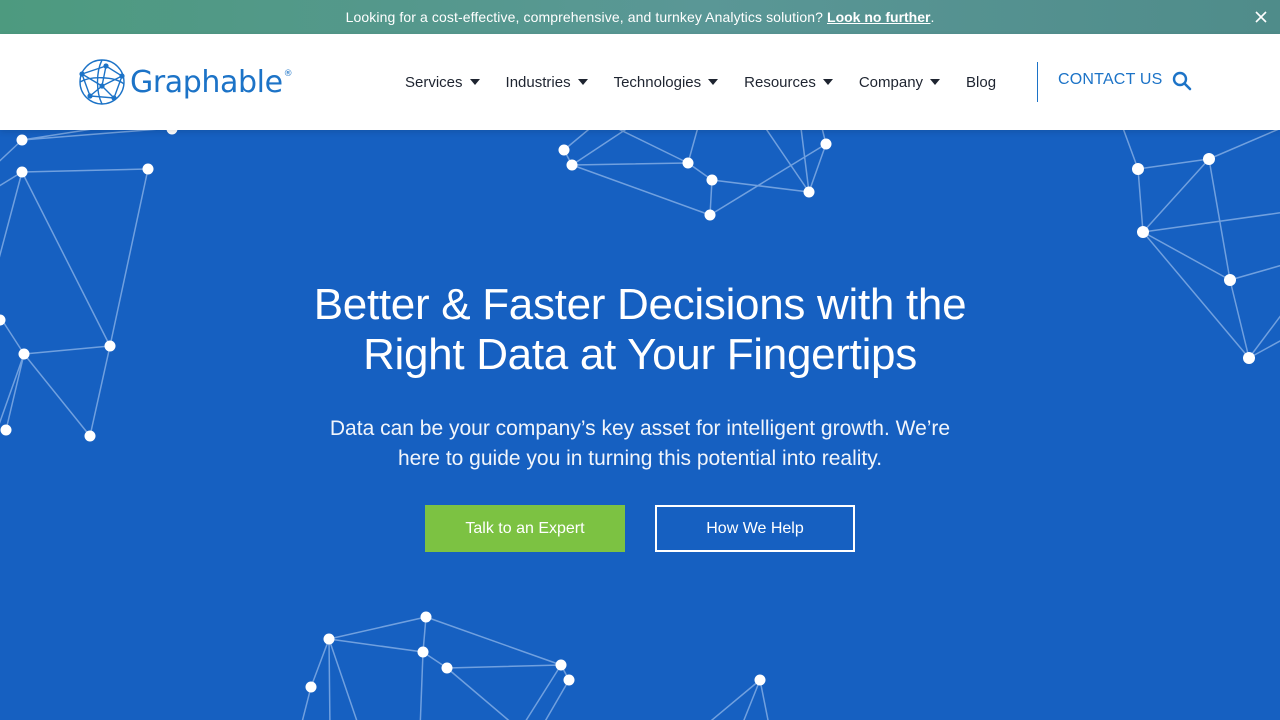 This screenshot has width=1280, height=720. I want to click on logo: Graphable®, so click(184, 82).